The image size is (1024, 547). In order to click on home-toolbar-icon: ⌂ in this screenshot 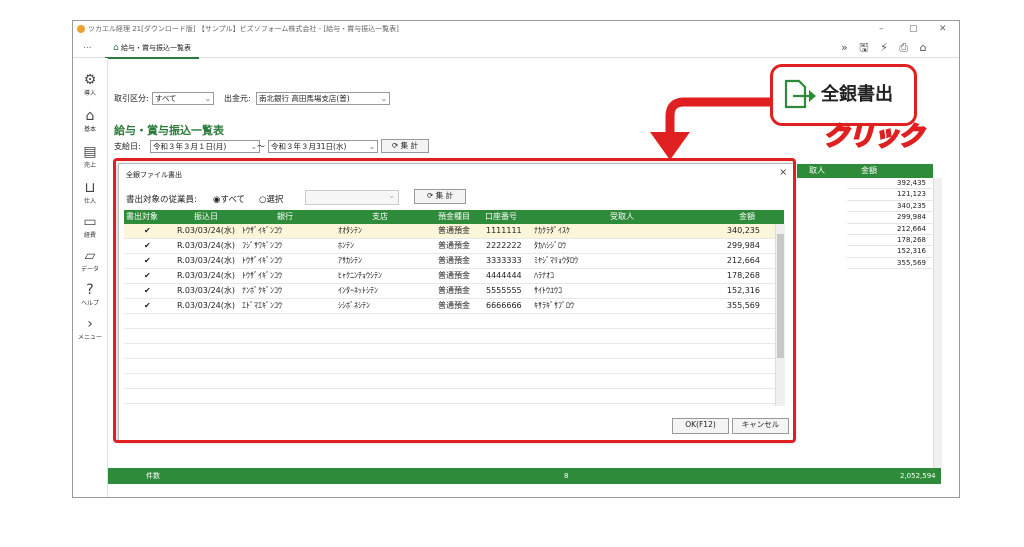, I will do `click(925, 47)`.